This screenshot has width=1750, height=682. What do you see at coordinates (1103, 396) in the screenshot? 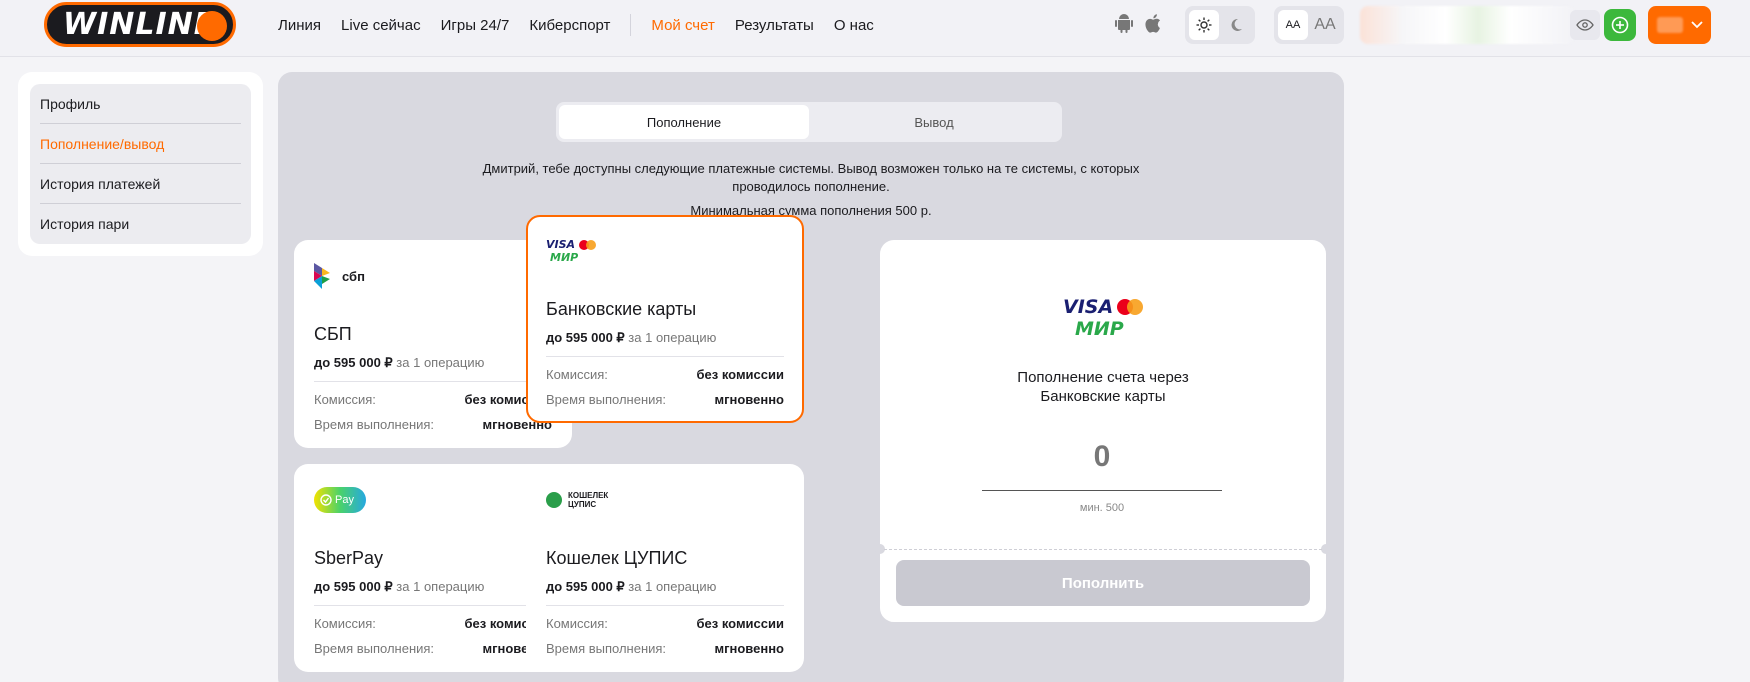
I see `deposit-title-line2: Банковские карты` at bounding box center [1103, 396].